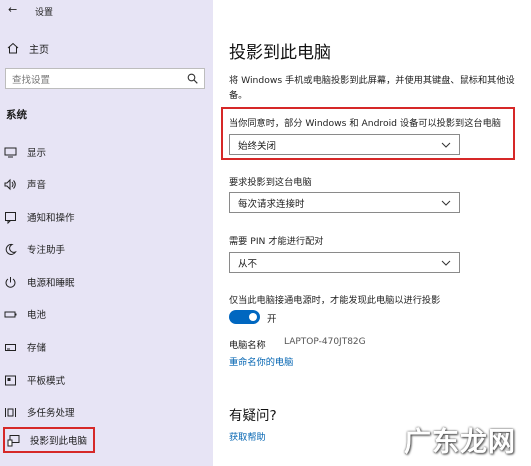 This screenshot has height=466, width=531. Describe the element at coordinates (344, 202) in the screenshot. I see `request-projection-dropdown: 每次请求连接时` at that location.